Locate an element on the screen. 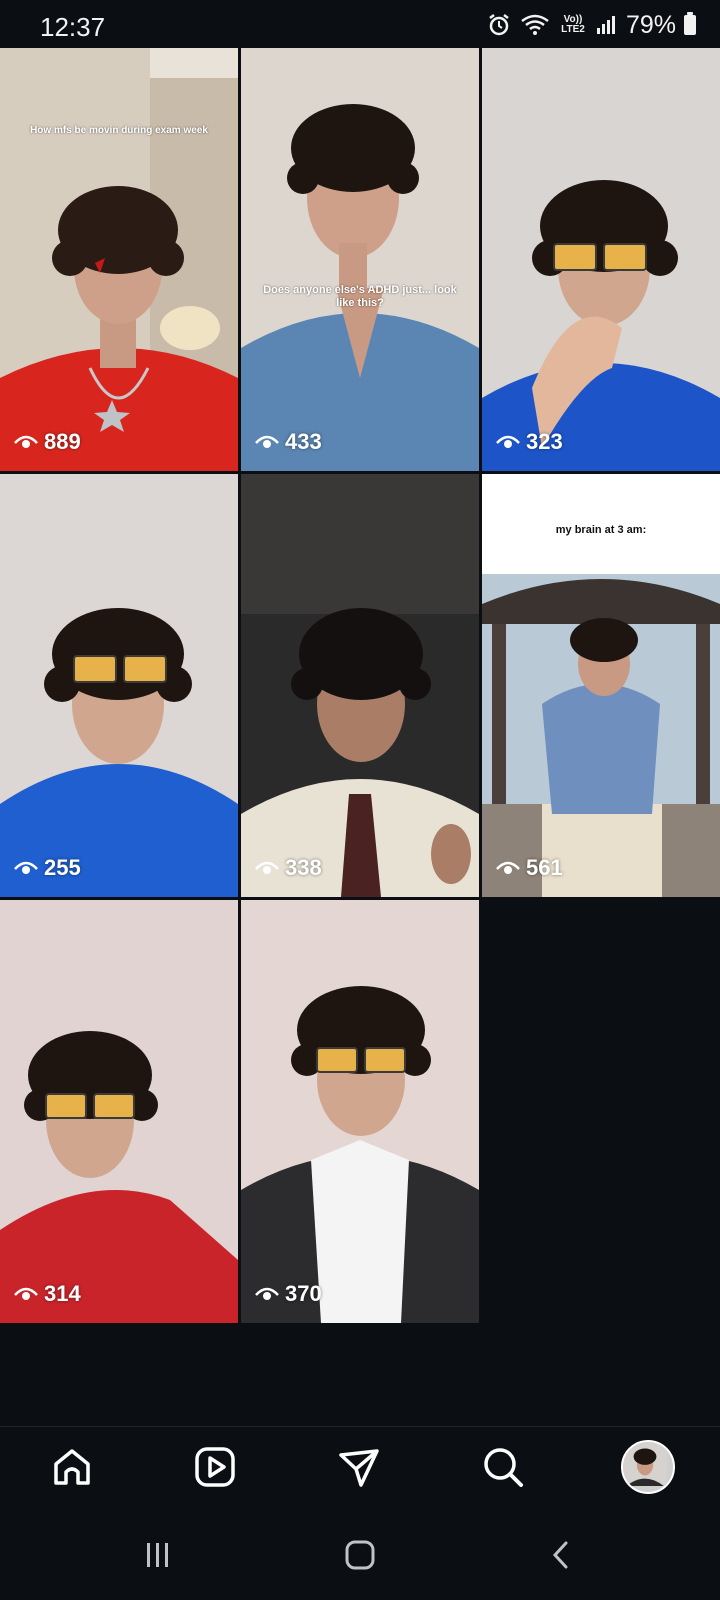  view-count: 314 is located at coordinates (47, 1294).